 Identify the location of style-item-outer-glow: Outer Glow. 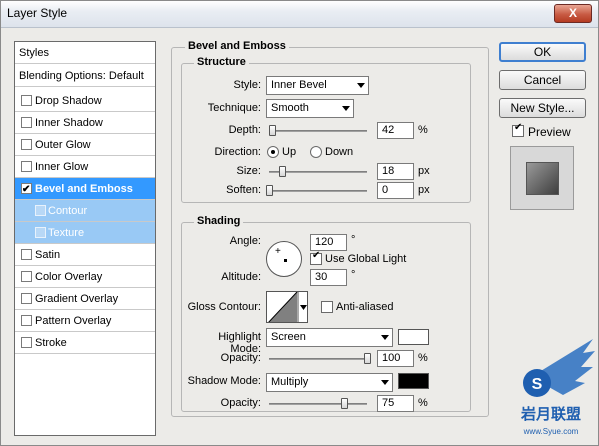
(85, 145).